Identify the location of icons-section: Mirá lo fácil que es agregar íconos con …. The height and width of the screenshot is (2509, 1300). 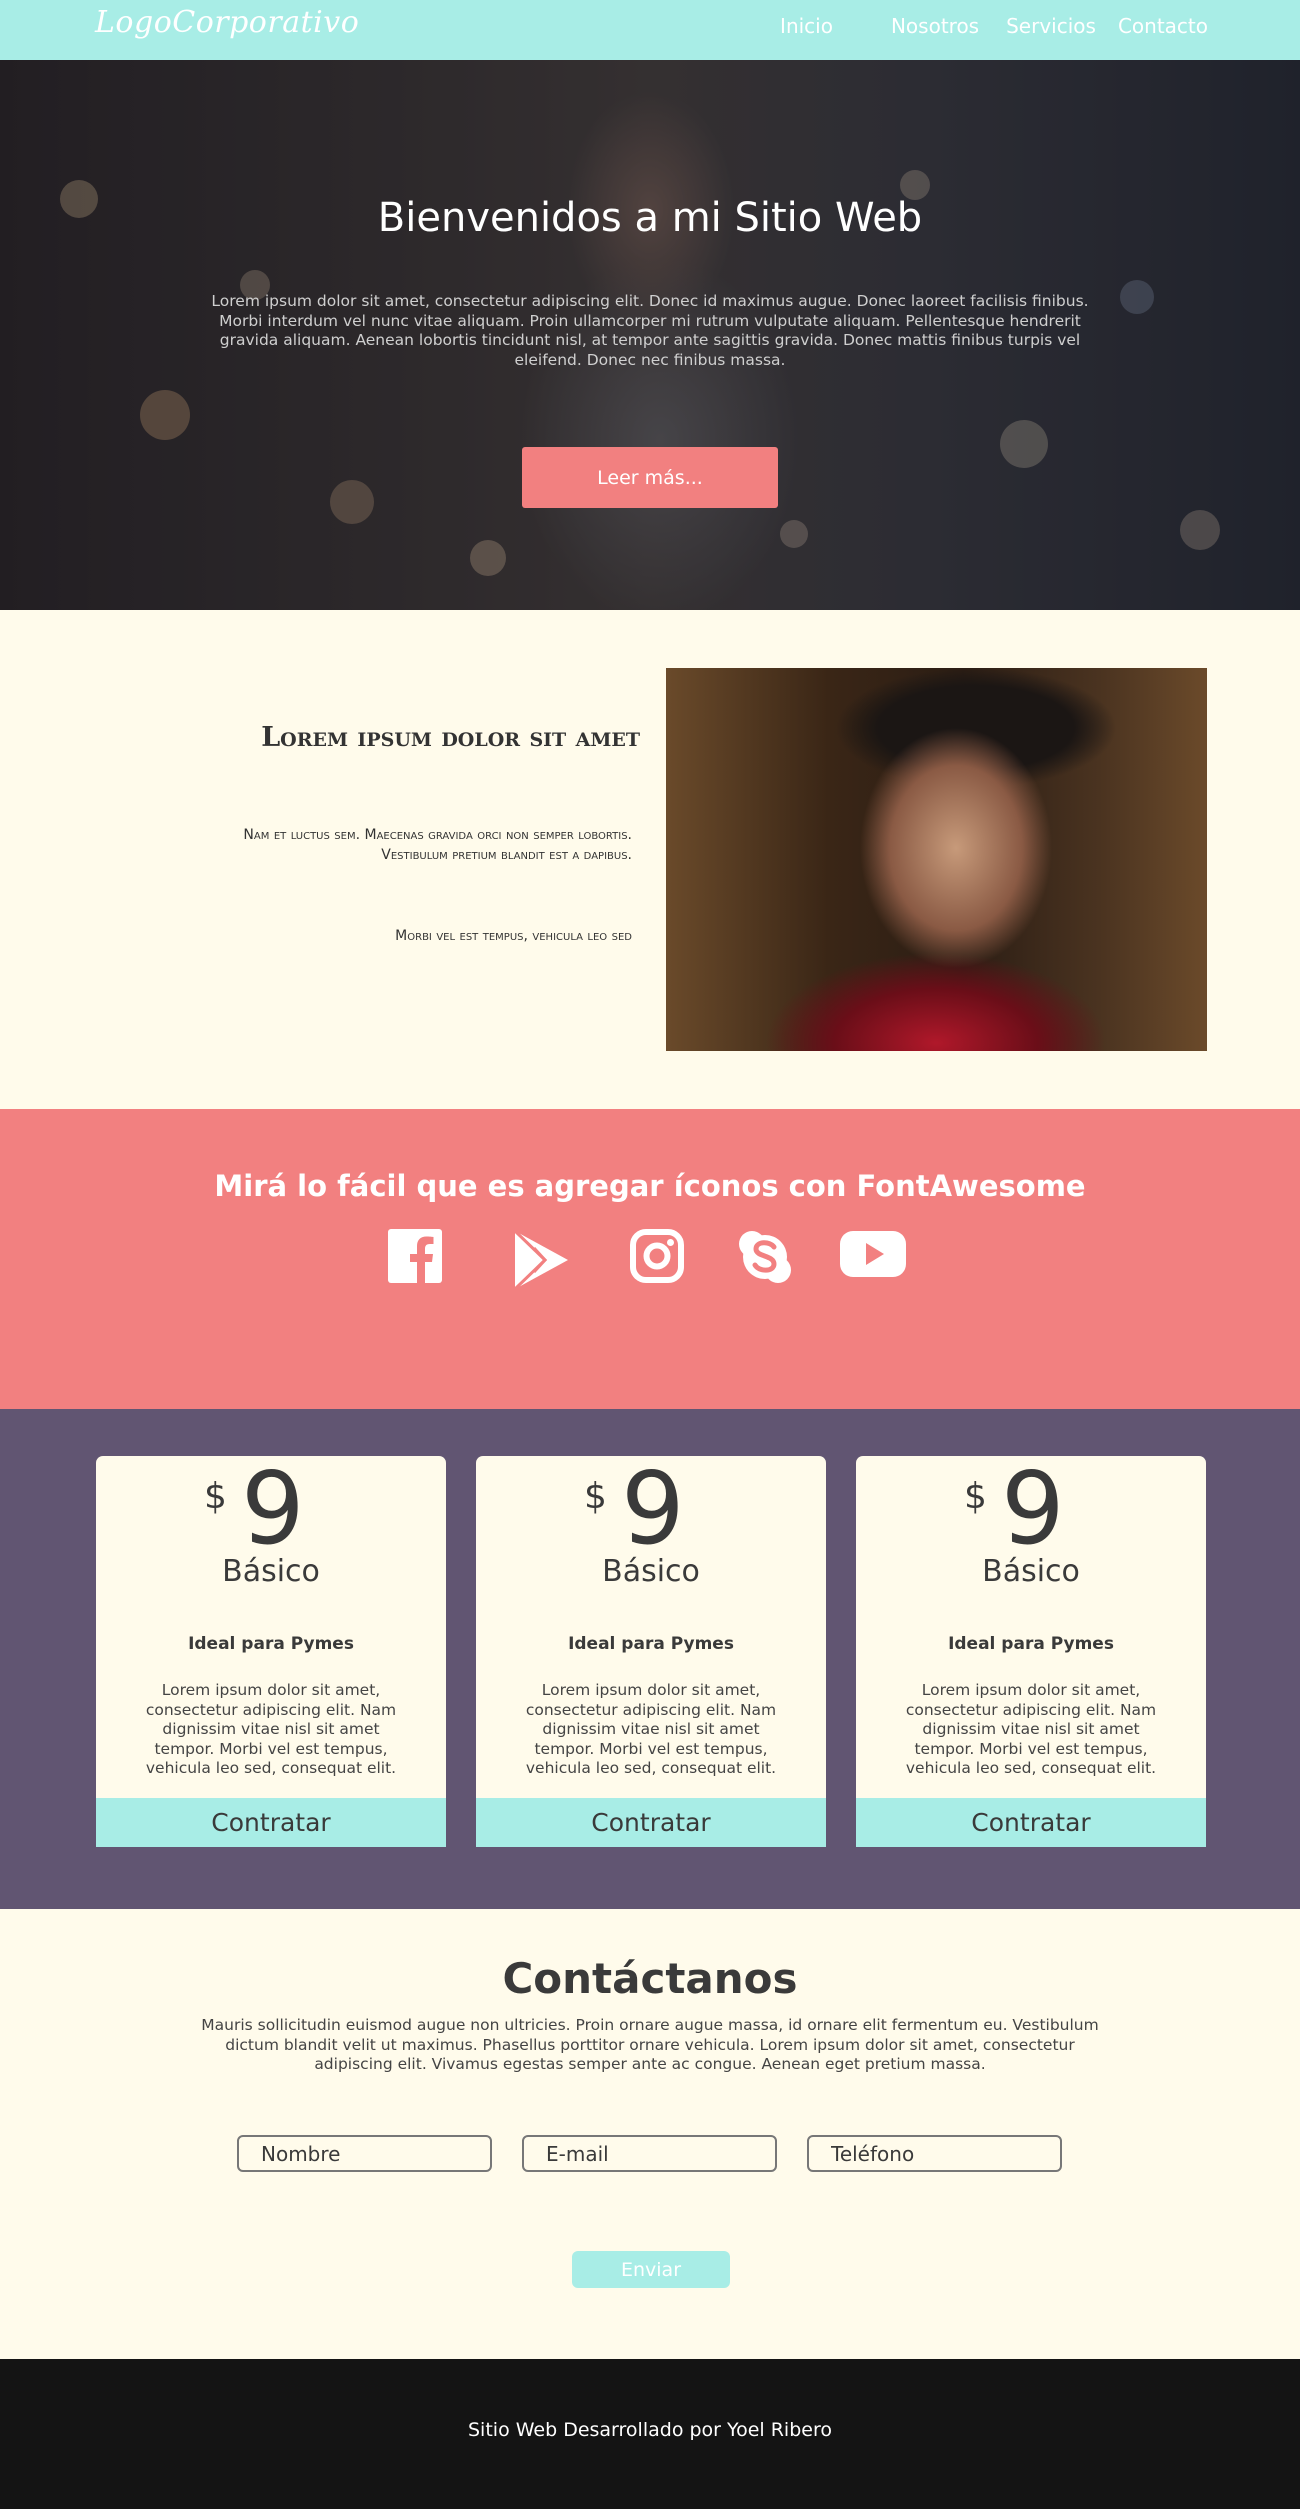
(650, 1259).